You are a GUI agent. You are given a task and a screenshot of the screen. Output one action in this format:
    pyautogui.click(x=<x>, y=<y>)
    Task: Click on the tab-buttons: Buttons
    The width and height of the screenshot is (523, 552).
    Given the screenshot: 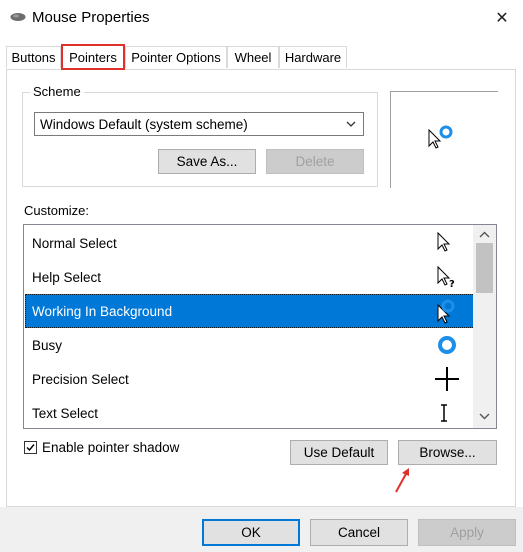 What is the action you would take?
    pyautogui.click(x=33, y=57)
    